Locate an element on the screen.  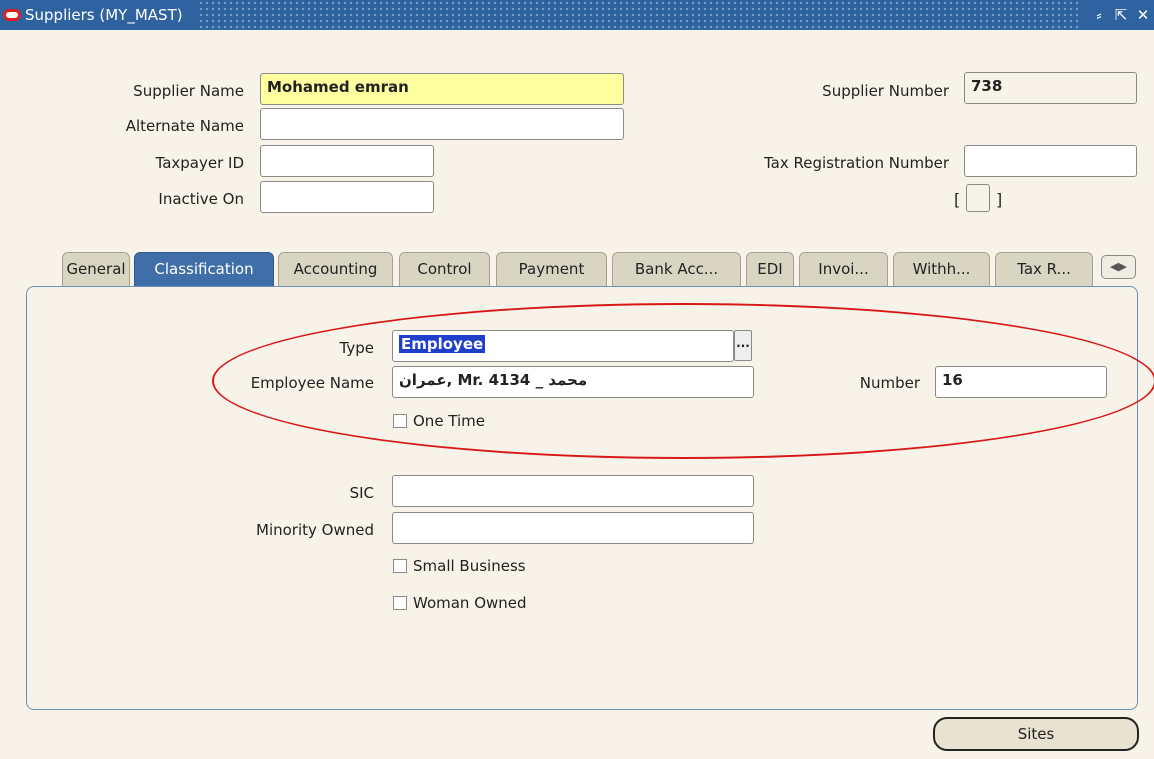
tax-registration-label: Tax Registration Number is located at coordinates (856, 163).